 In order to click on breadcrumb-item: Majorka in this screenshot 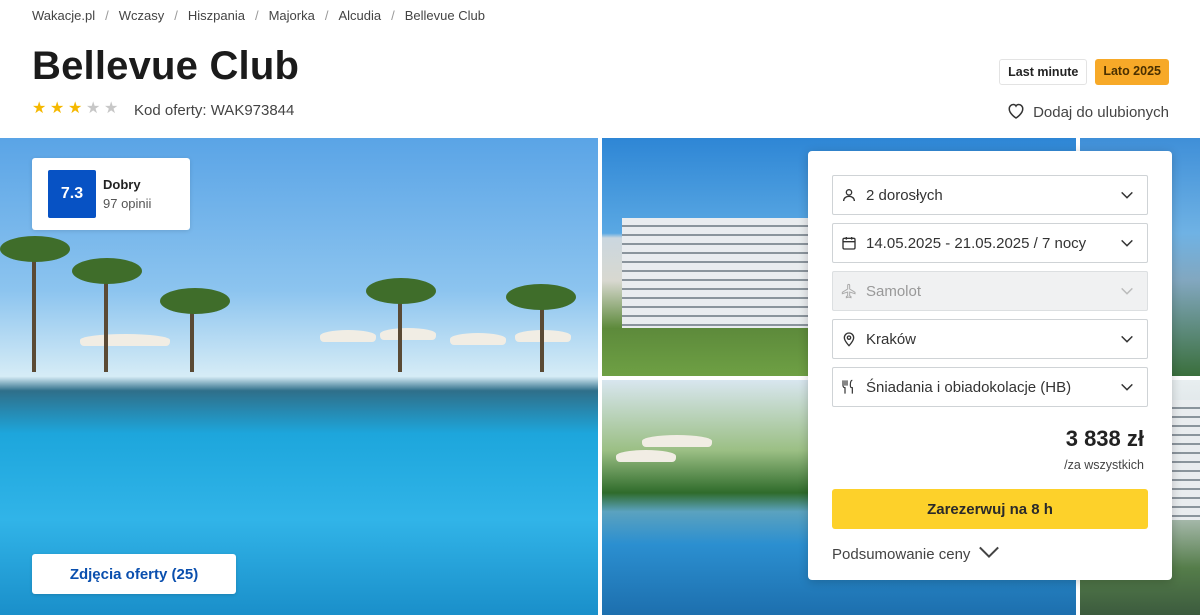, I will do `click(292, 15)`.